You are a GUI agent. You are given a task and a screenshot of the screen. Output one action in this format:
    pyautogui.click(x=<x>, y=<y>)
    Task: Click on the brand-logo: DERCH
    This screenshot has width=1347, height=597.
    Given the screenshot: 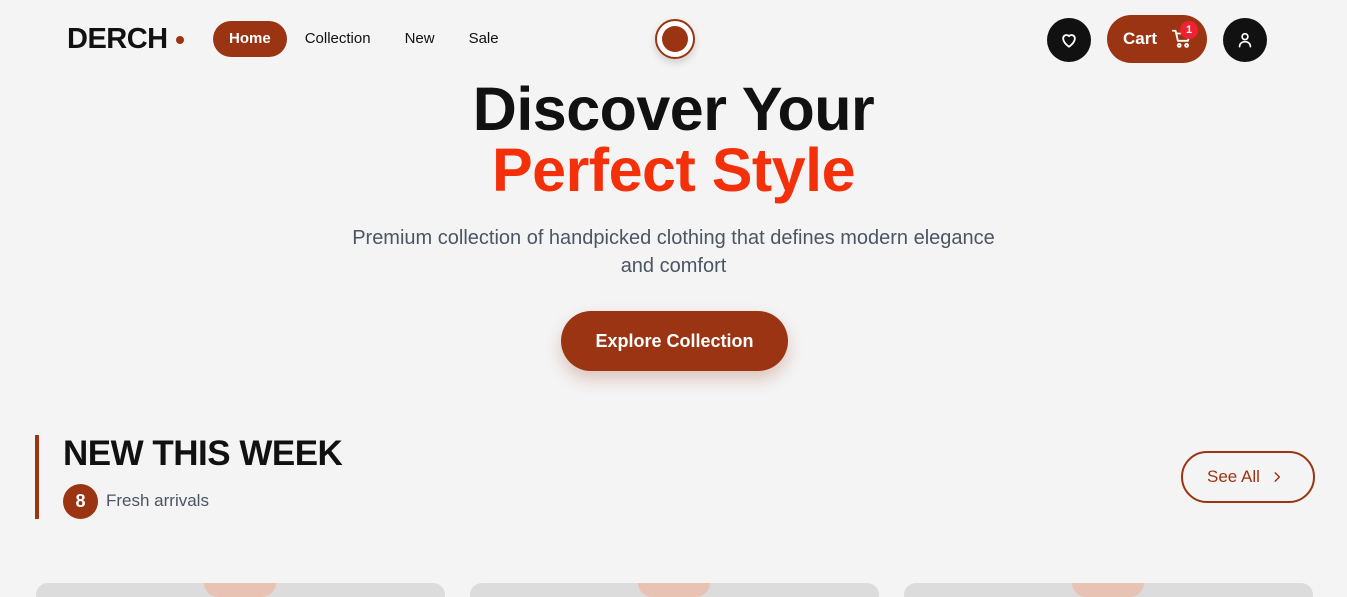 What is the action you would take?
    pyautogui.click(x=125, y=39)
    